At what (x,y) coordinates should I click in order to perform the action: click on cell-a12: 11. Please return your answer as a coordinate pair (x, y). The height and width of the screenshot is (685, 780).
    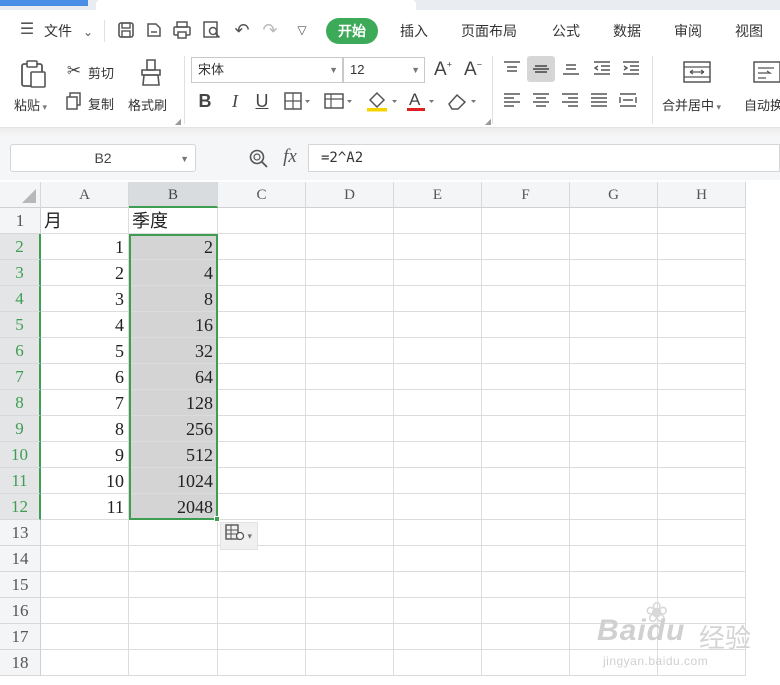
    Looking at the image, I should click on (85, 507).